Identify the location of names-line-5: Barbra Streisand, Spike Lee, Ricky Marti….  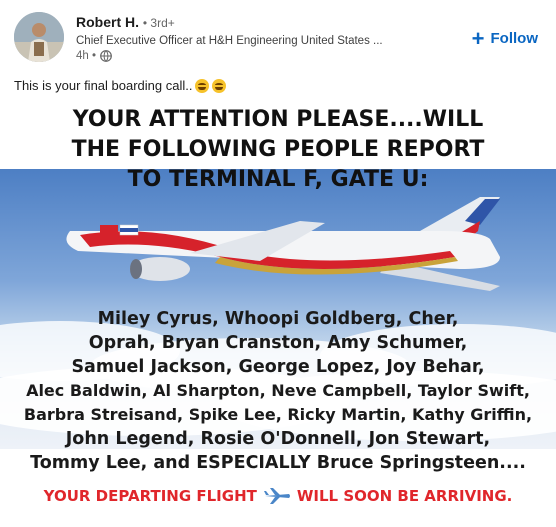
(278, 414).